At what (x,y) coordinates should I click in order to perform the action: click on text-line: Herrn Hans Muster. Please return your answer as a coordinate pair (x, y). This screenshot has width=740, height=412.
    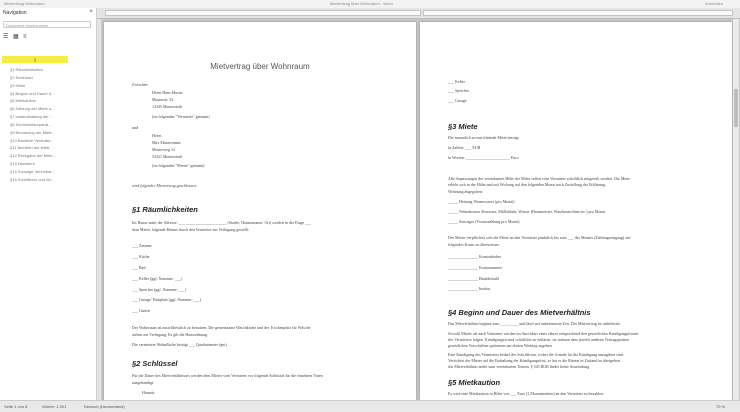
    Looking at the image, I should click on (167, 92).